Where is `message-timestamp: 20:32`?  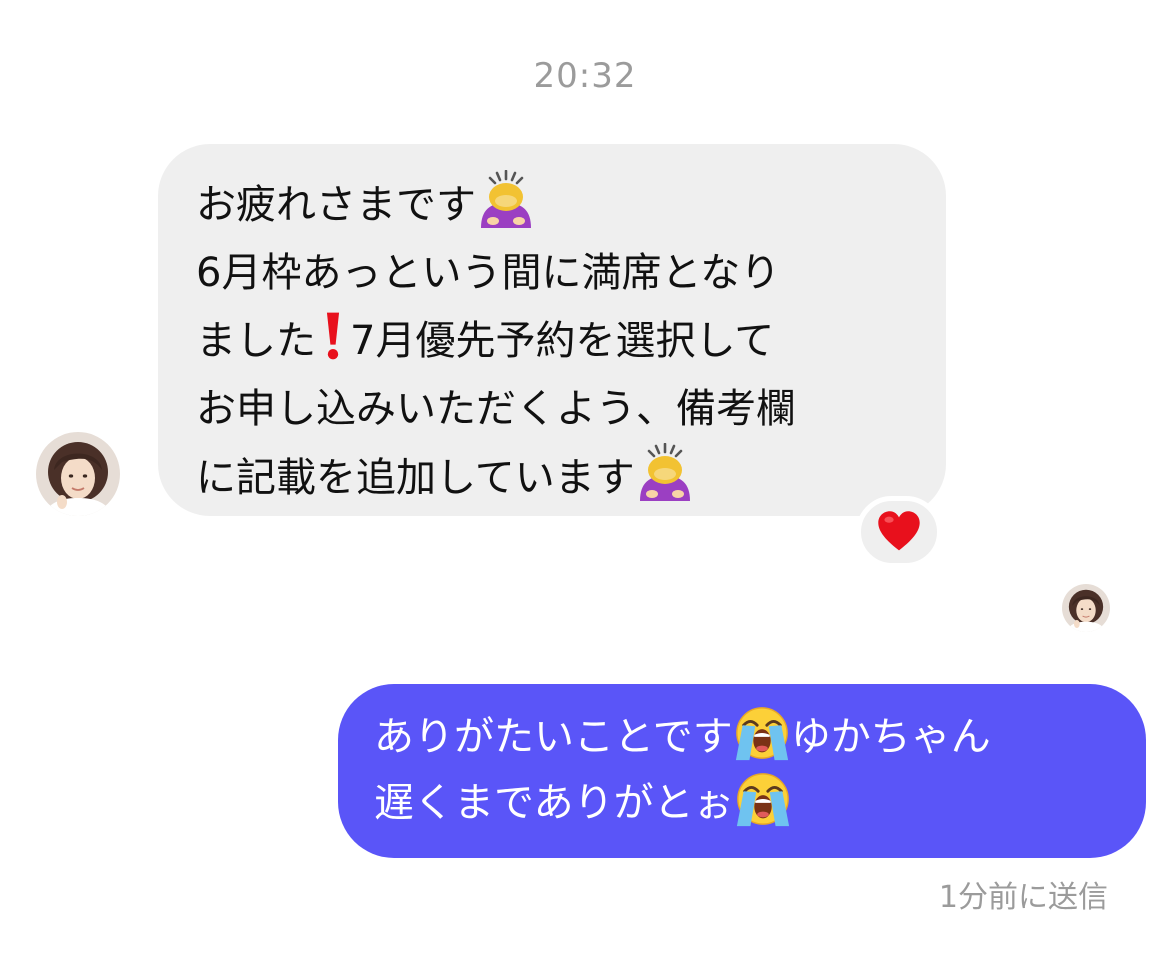 message-timestamp: 20:32 is located at coordinates (585, 76).